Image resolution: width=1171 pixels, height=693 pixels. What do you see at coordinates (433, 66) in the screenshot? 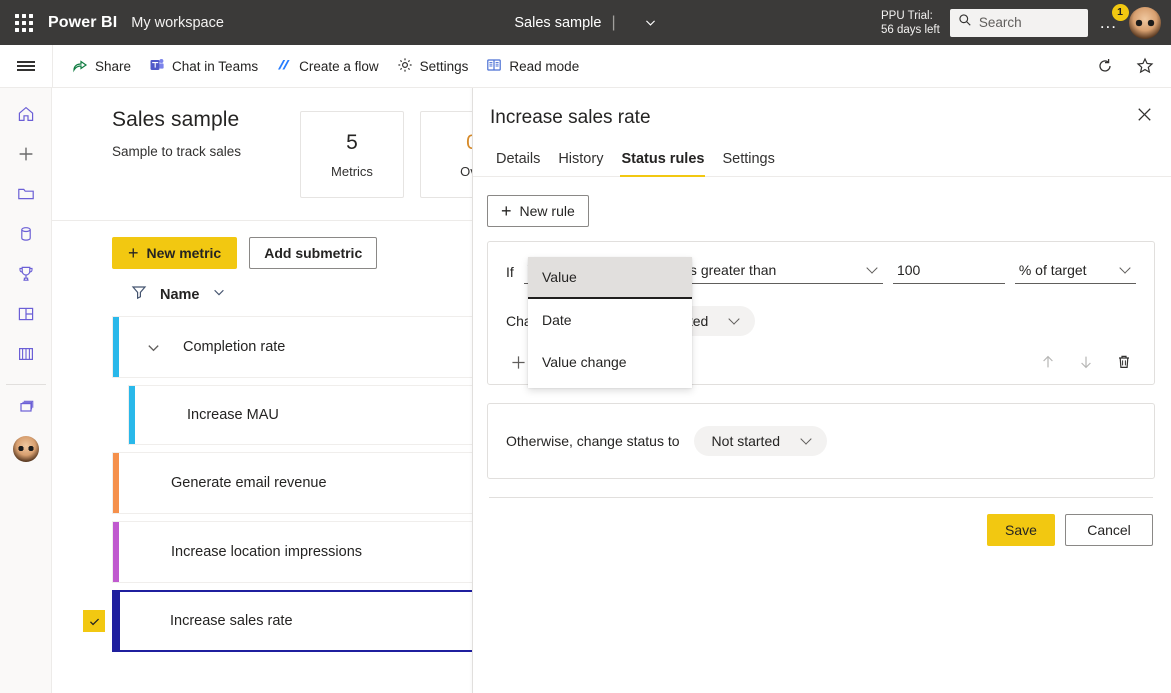
I see `settings-button: Settings` at bounding box center [433, 66].